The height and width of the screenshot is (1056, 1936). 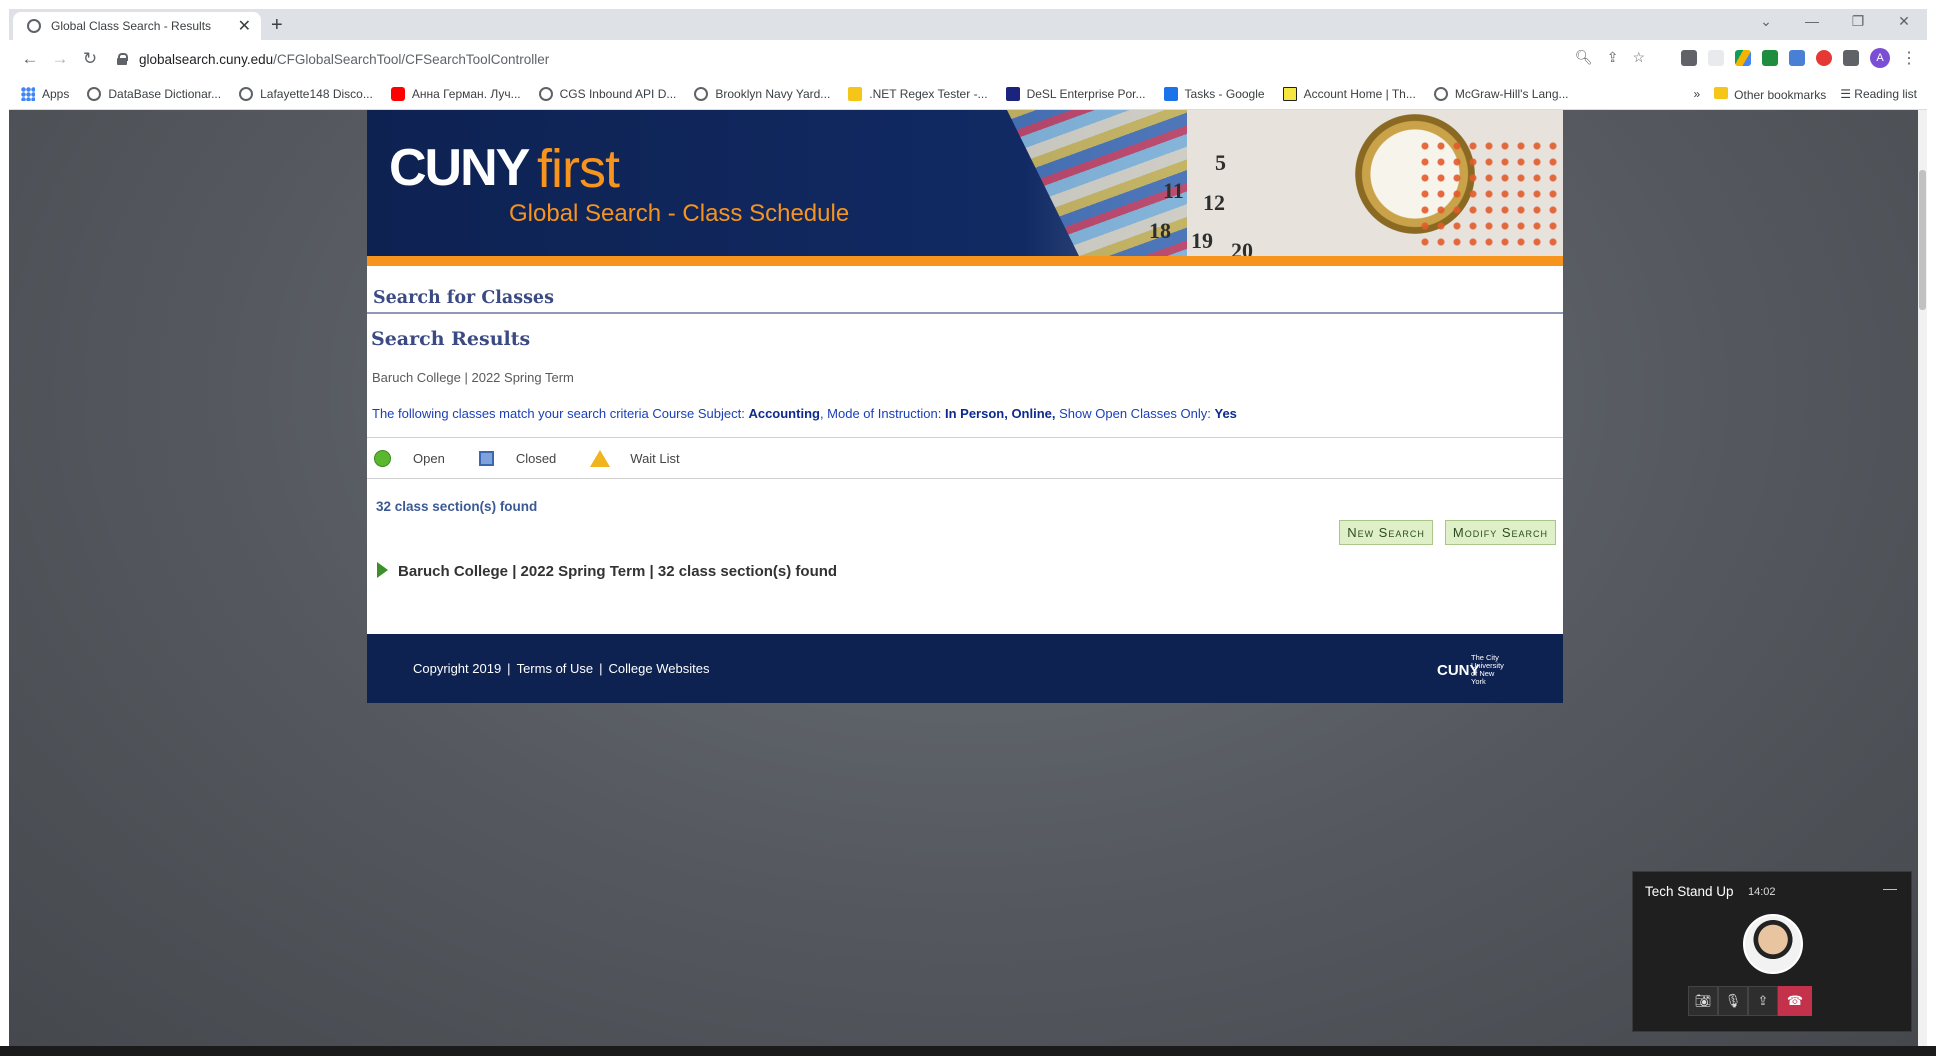 I want to click on apps-grid-icon, so click(x=28, y=93).